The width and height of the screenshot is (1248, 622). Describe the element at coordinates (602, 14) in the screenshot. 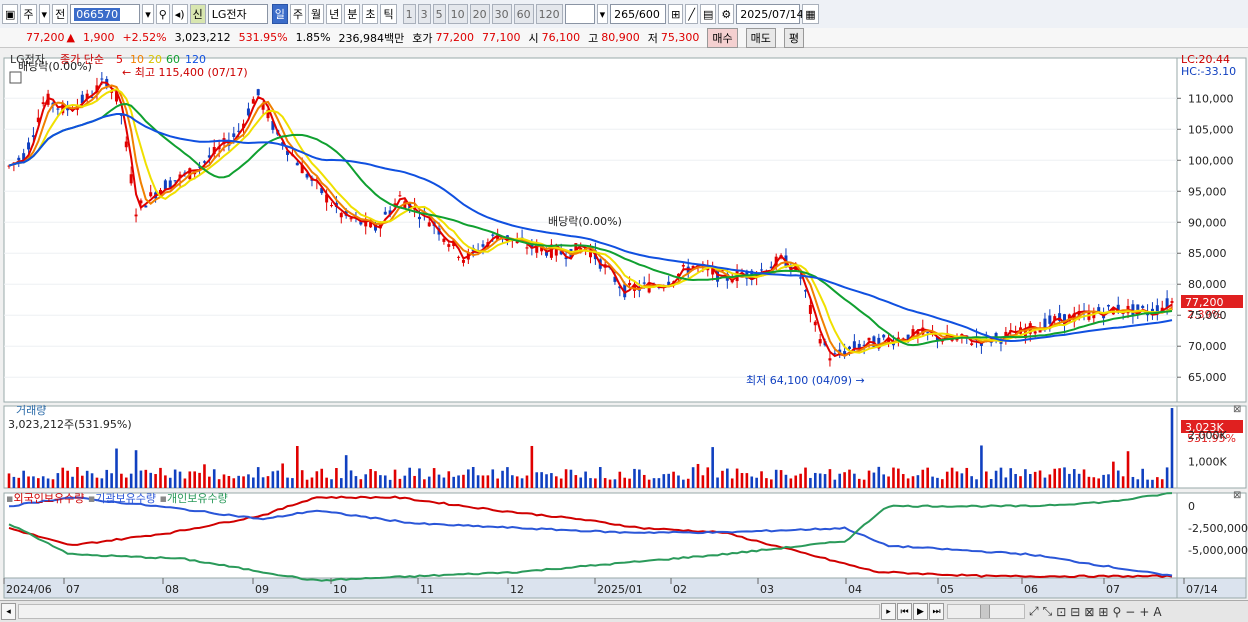

I see `interval-dropdown-icon: ▾` at that location.